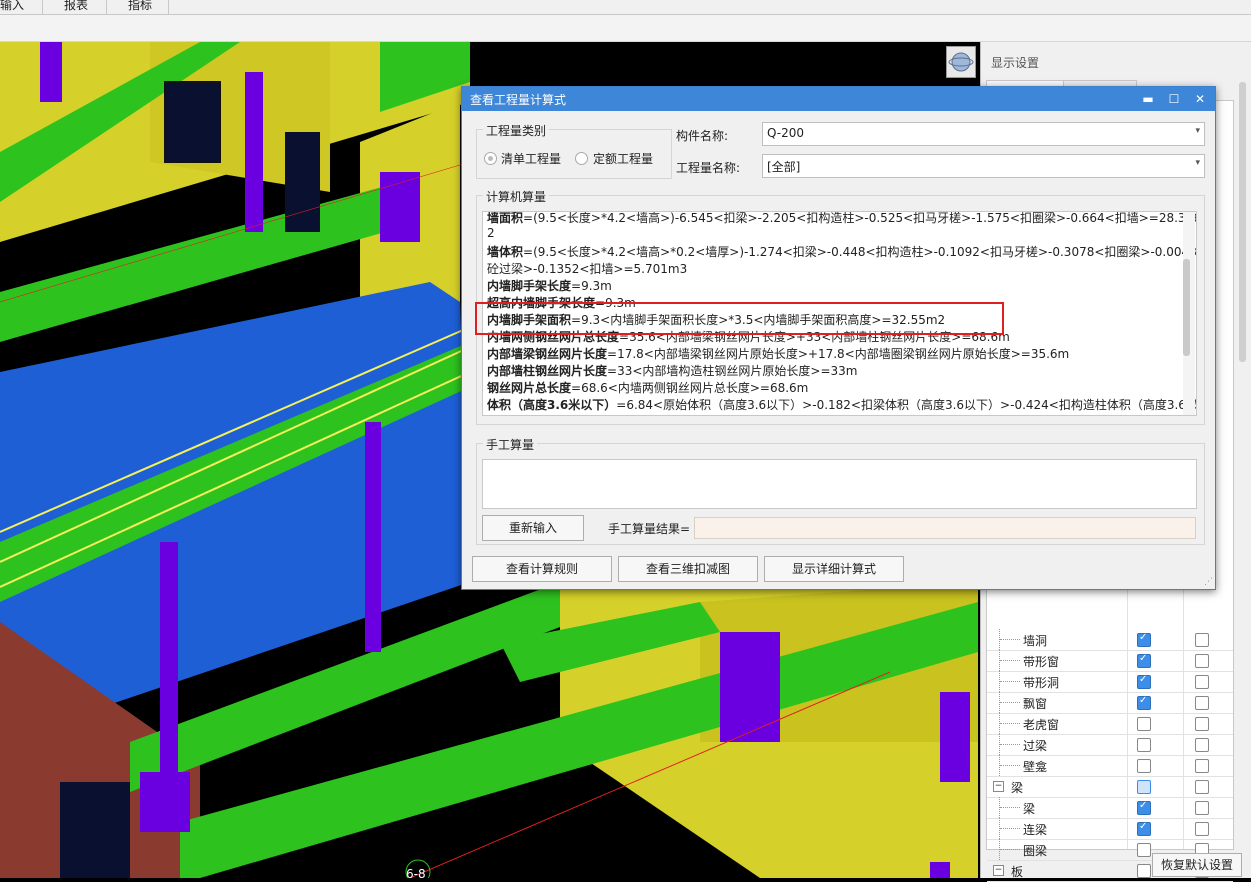 This screenshot has height=882, width=1251. I want to click on quantity-name-select: [全部] ▾, so click(983, 166).